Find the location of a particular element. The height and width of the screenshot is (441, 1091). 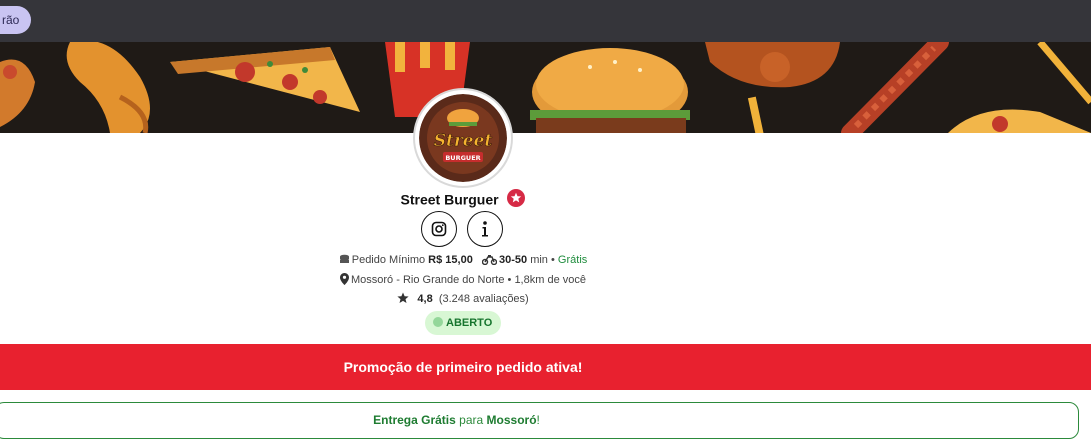

instagram-button is located at coordinates (439, 229).